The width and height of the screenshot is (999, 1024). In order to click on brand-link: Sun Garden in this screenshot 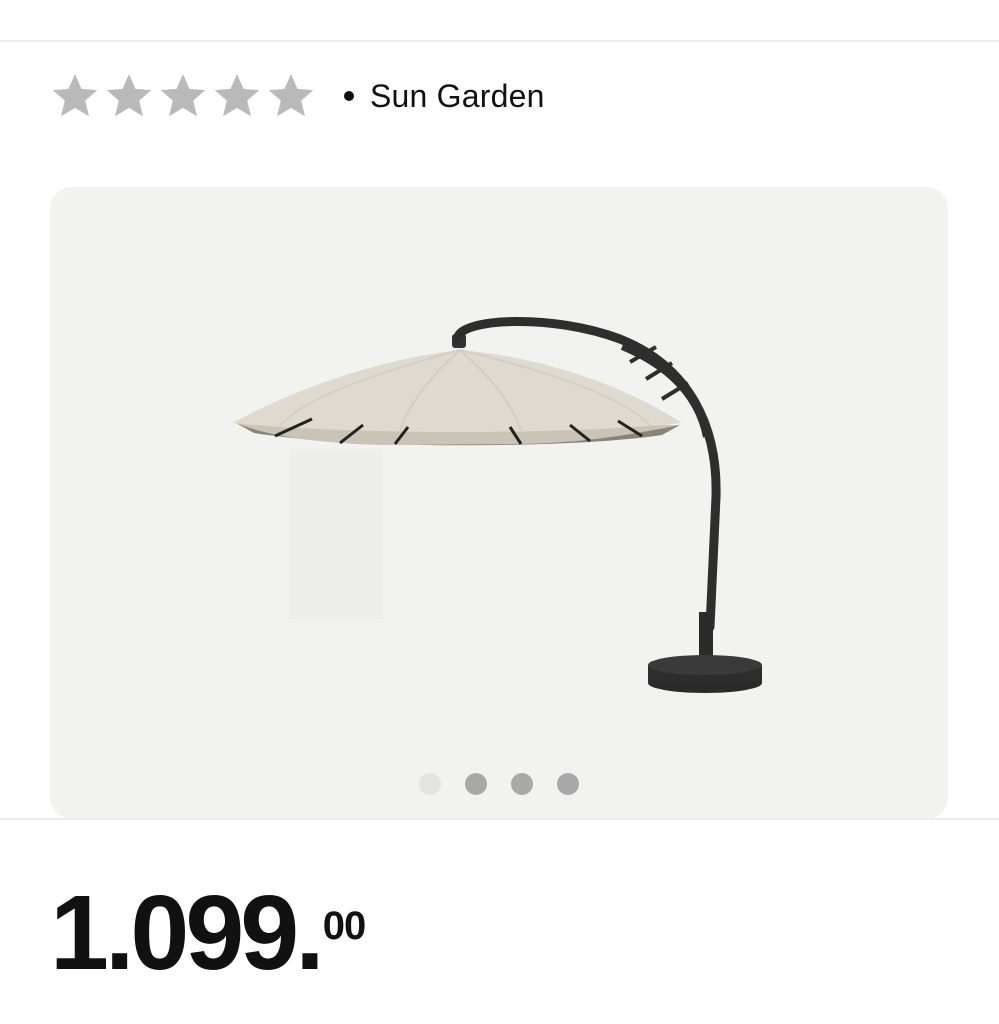, I will do `click(457, 96)`.